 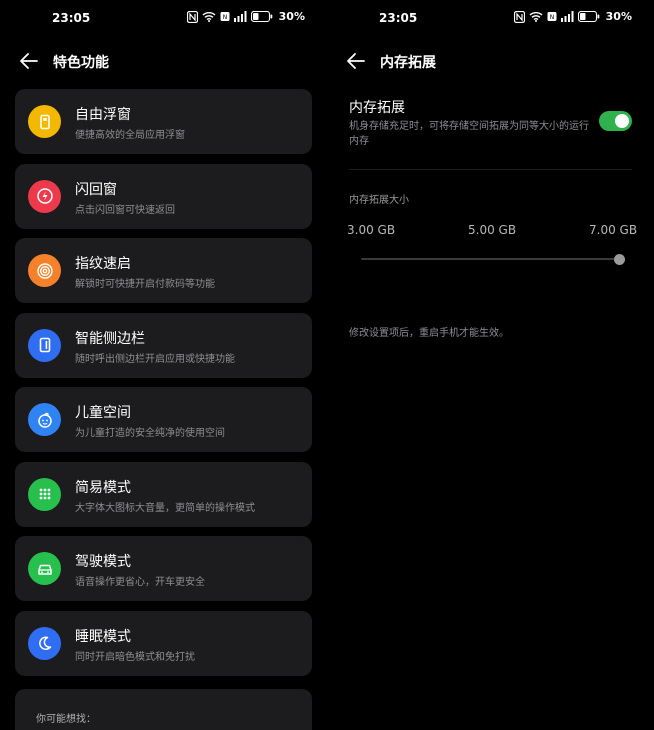 I want to click on memory-expansion-label: 内存拓展, so click(x=377, y=108).